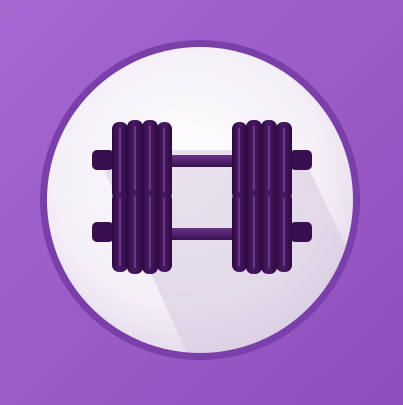 The height and width of the screenshot is (405, 403). What do you see at coordinates (301, 232) in the screenshot?
I see `dumbbell-bottom-right-cap` at bounding box center [301, 232].